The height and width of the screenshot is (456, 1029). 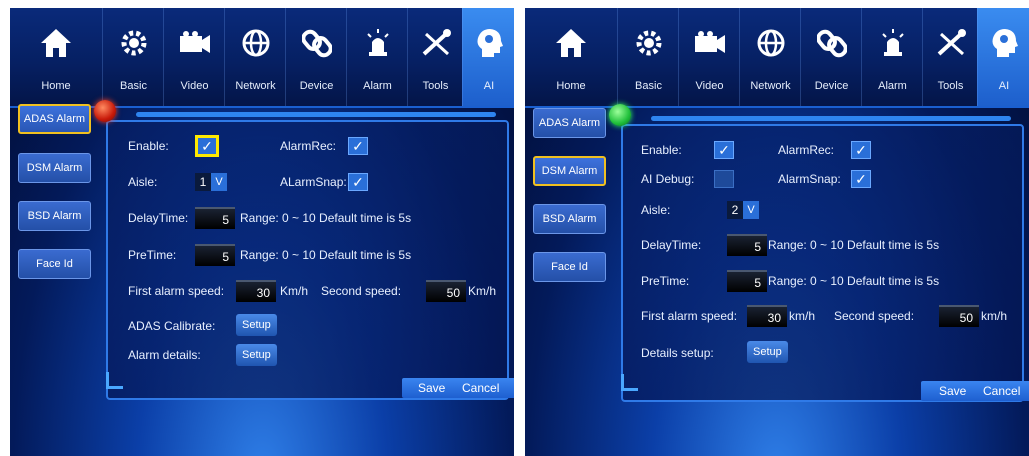 I want to click on home-icon, so click(x=56, y=43).